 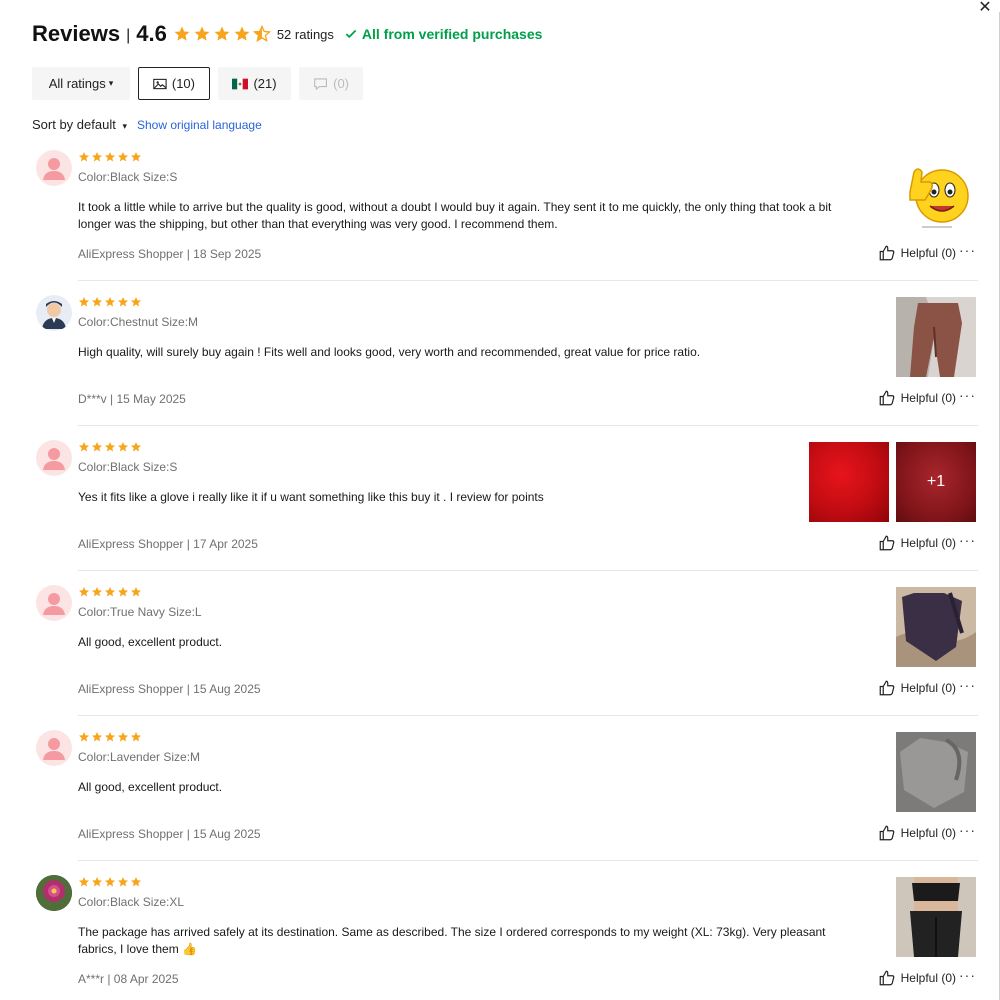 What do you see at coordinates (240, 83) in the screenshot?
I see `mexico-flag-icon` at bounding box center [240, 83].